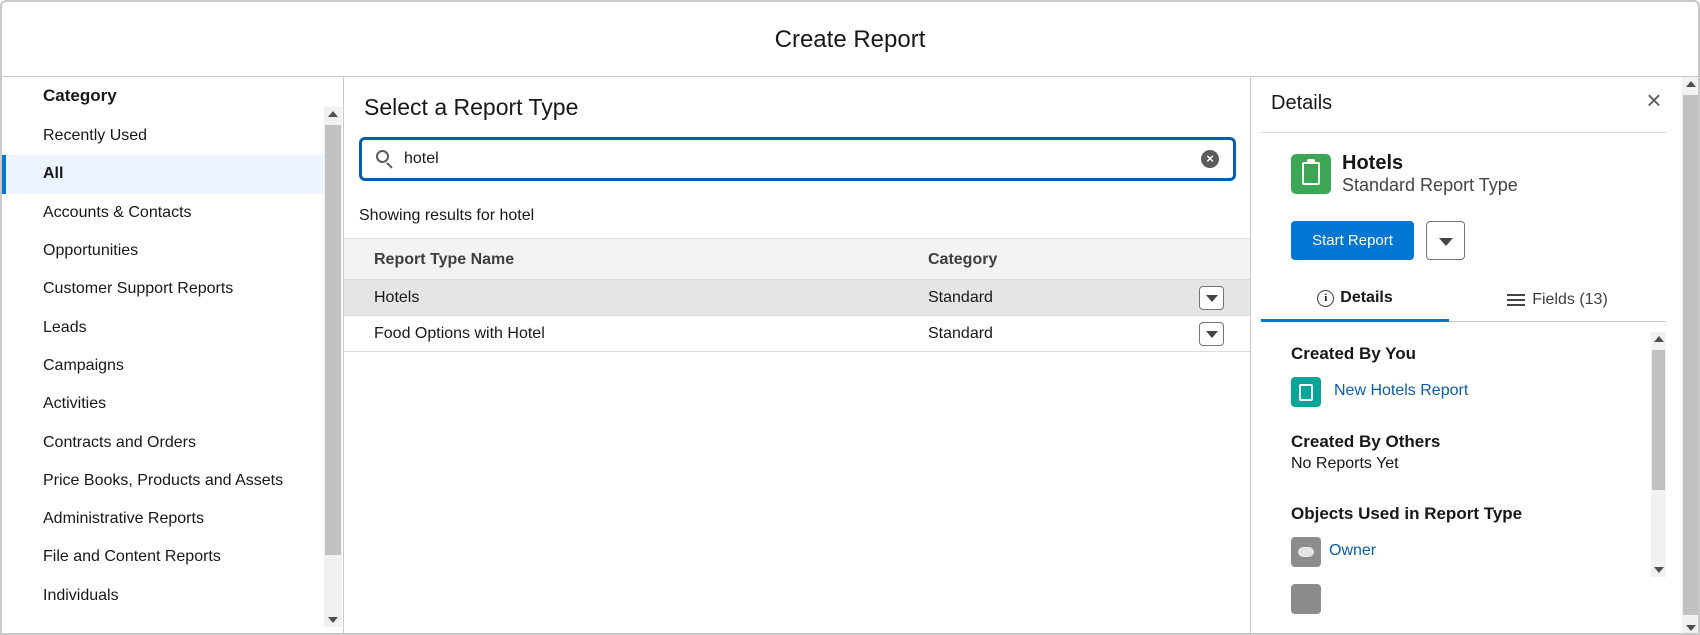  I want to click on sidebar-scrollbar, so click(333, 367).